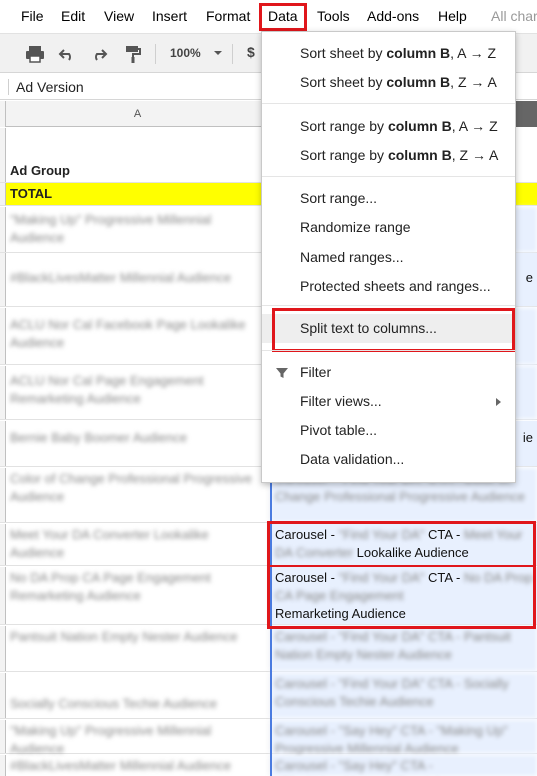  I want to click on menu-item-text: Filter, so click(316, 372).